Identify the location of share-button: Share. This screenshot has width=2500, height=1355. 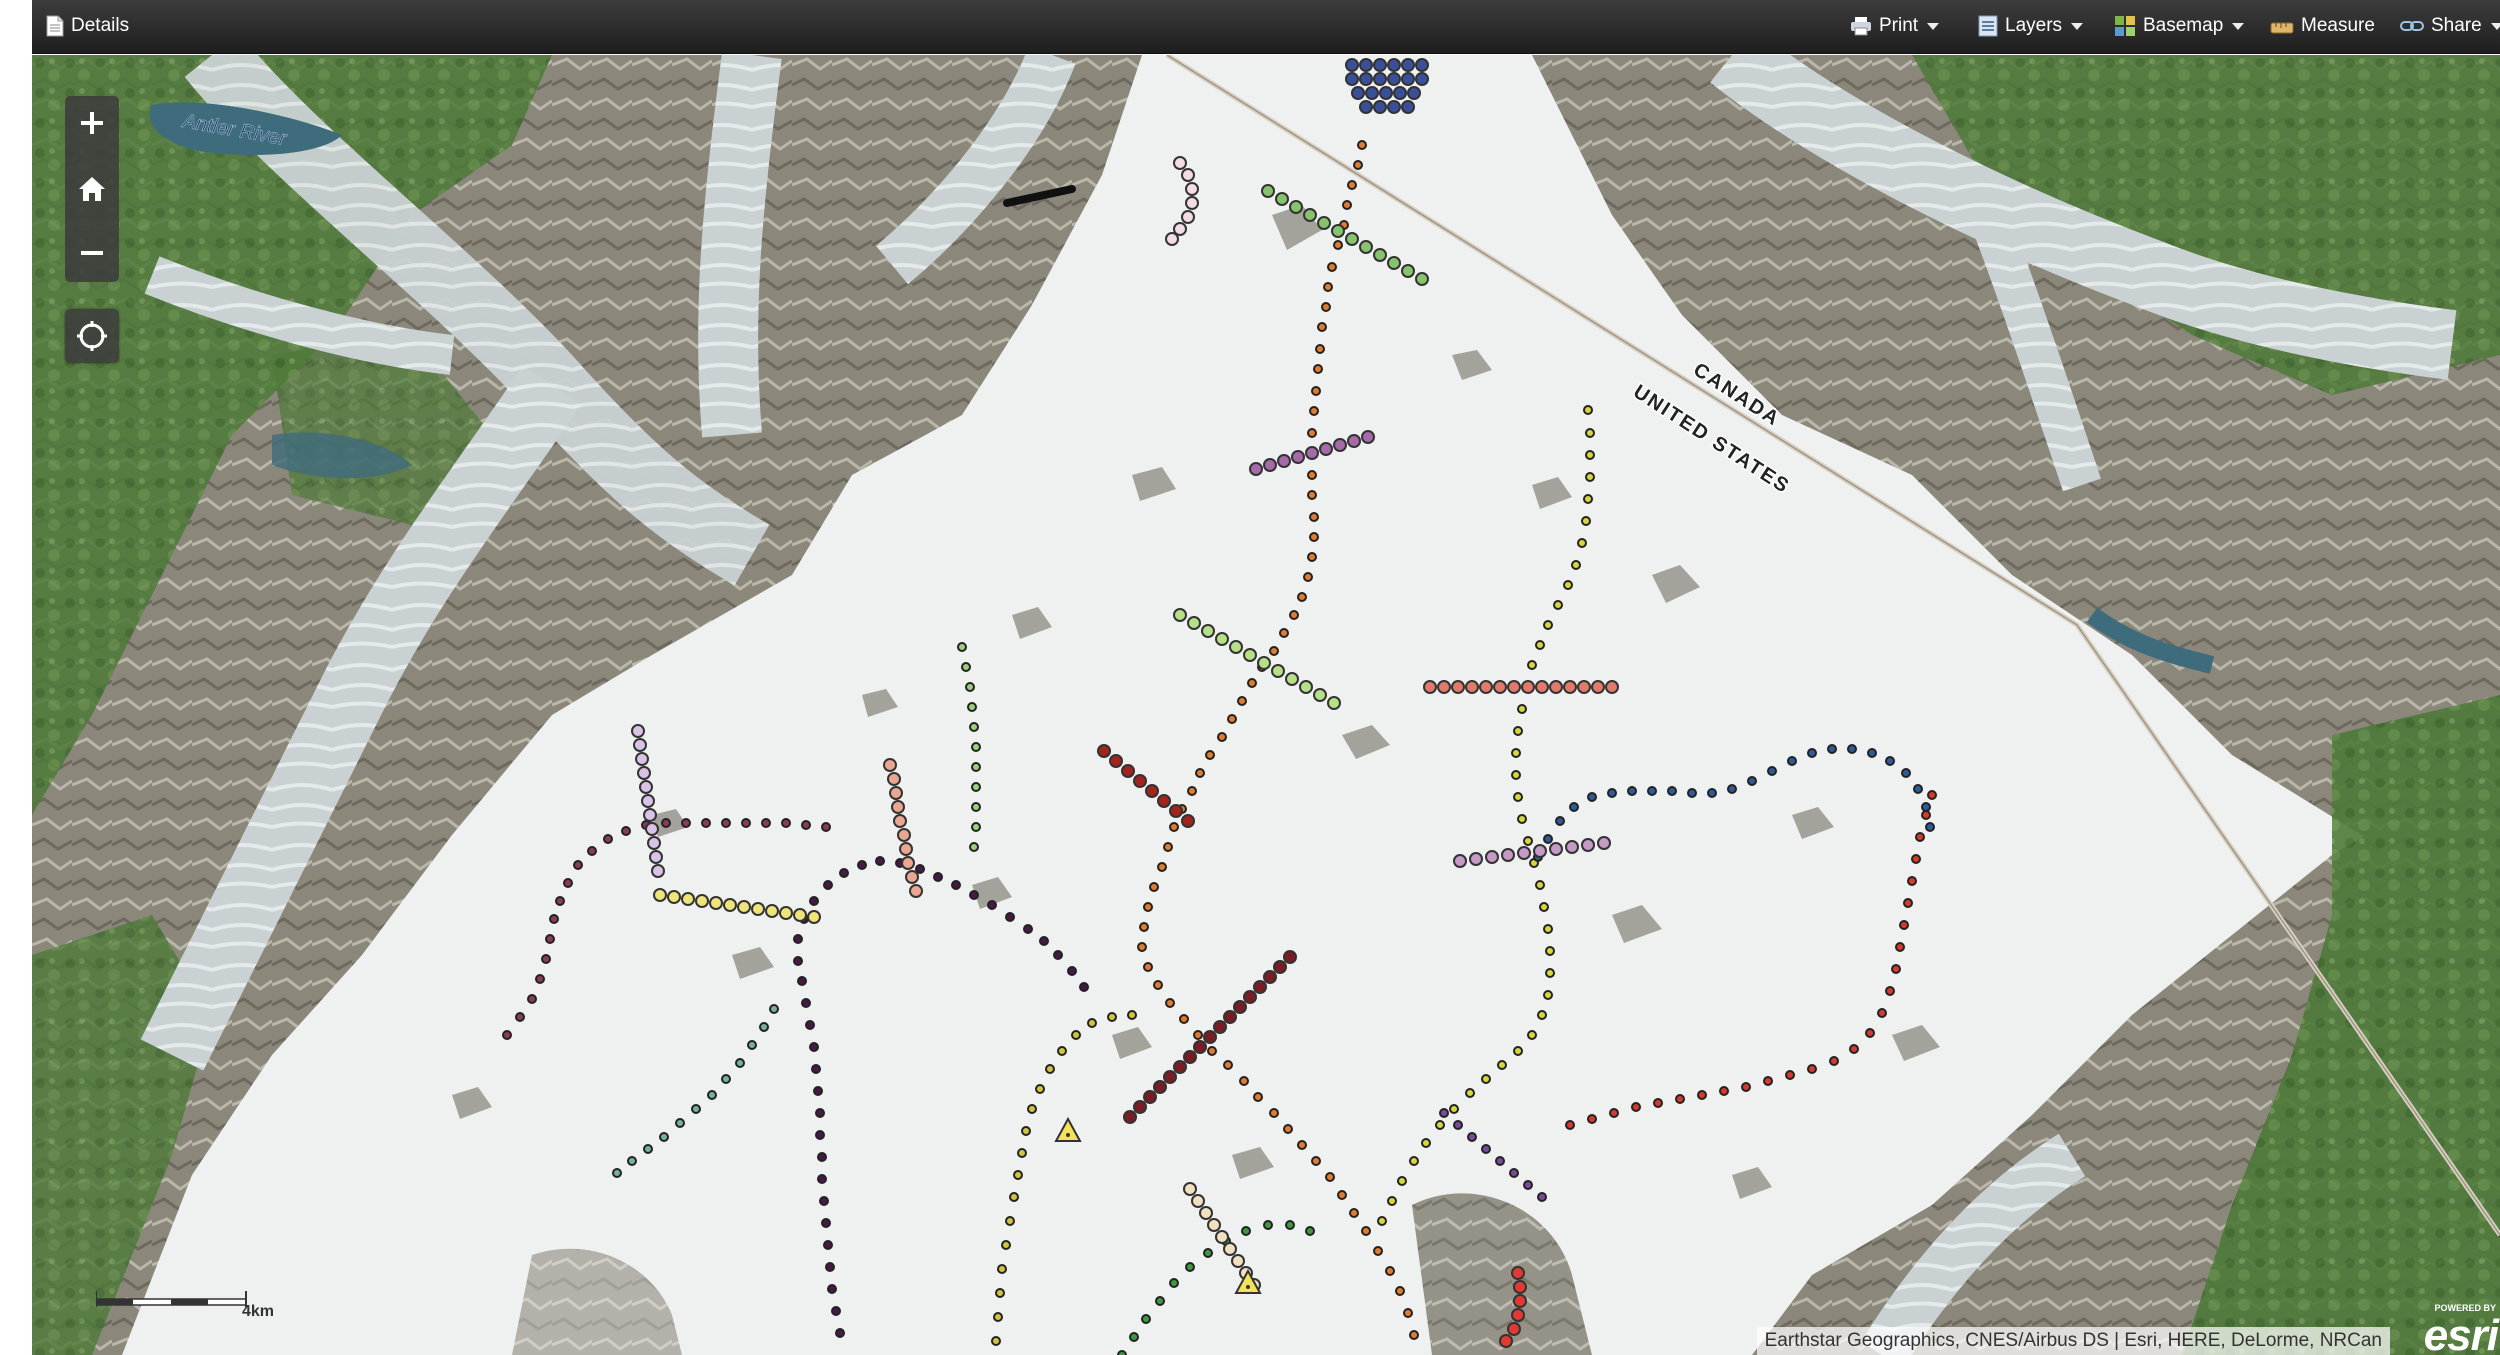
(2450, 26).